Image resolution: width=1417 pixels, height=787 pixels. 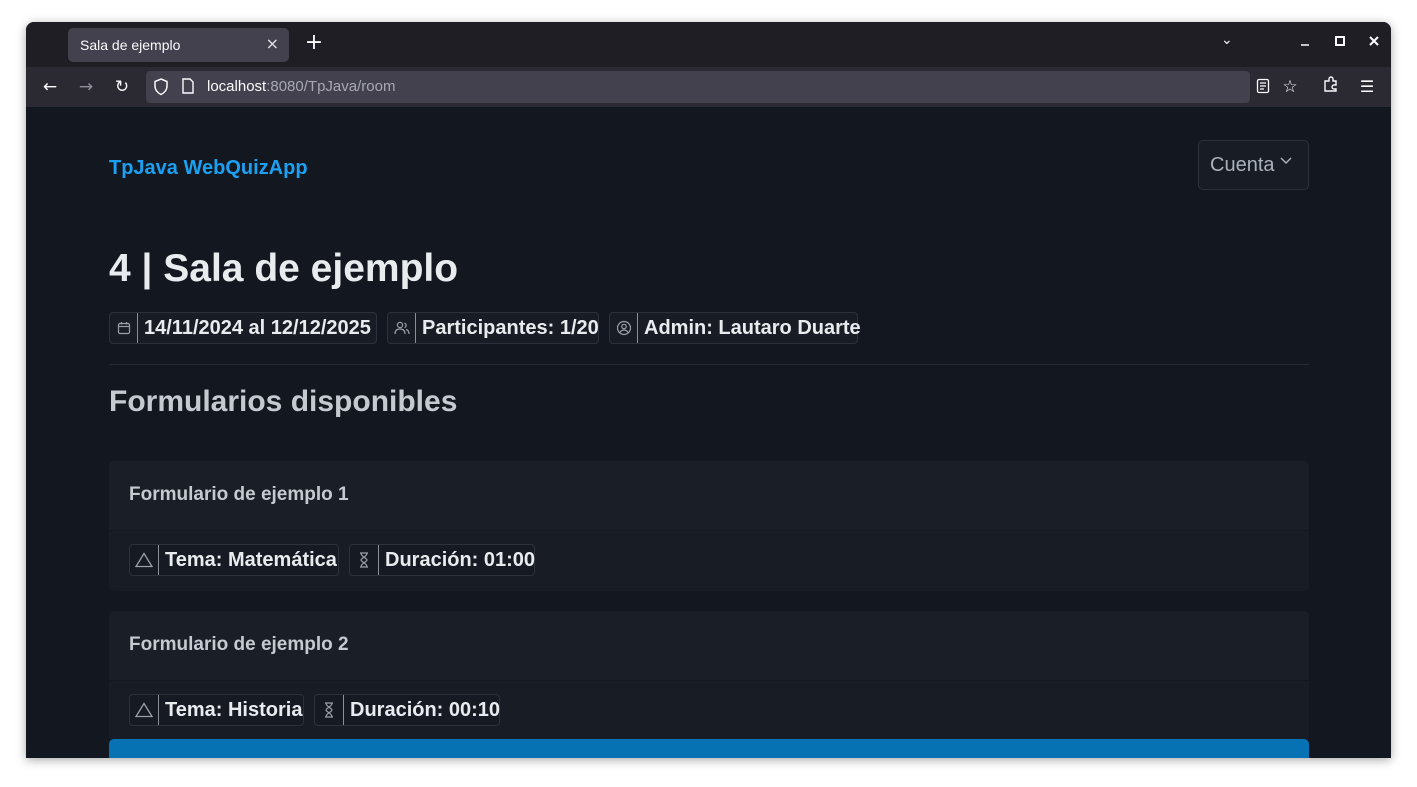 I want to click on url-path: :8080/TpJava/room, so click(x=331, y=86).